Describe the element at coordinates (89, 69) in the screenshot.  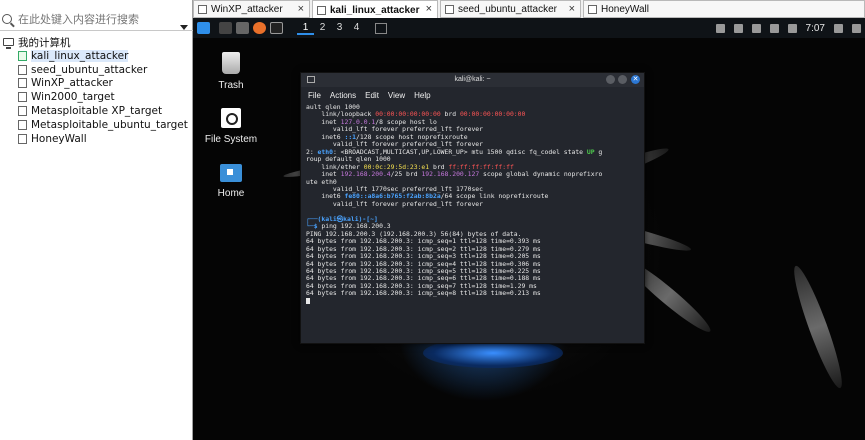
I see `tree-item-label: seed_ubuntu_attacker` at that location.